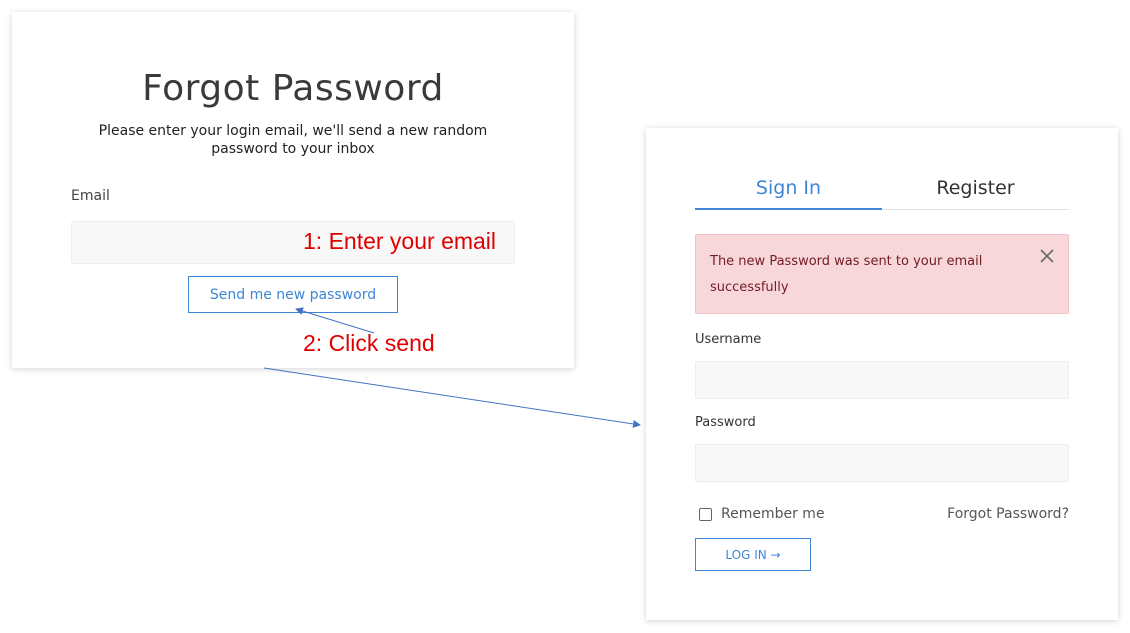 The width and height of the screenshot is (1130, 633). What do you see at coordinates (1008, 514) in the screenshot?
I see `forgot-password-link: Forgot Password?` at bounding box center [1008, 514].